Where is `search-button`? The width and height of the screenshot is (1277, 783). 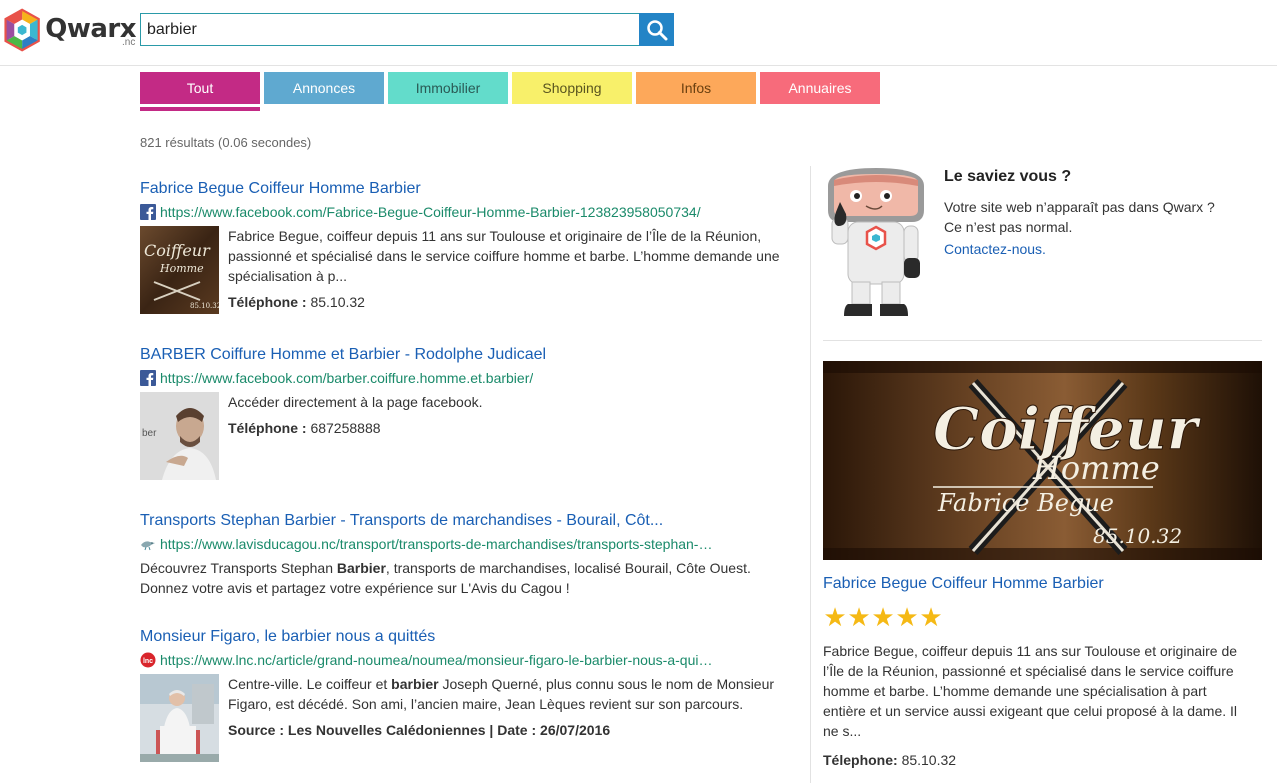 search-button is located at coordinates (656, 29).